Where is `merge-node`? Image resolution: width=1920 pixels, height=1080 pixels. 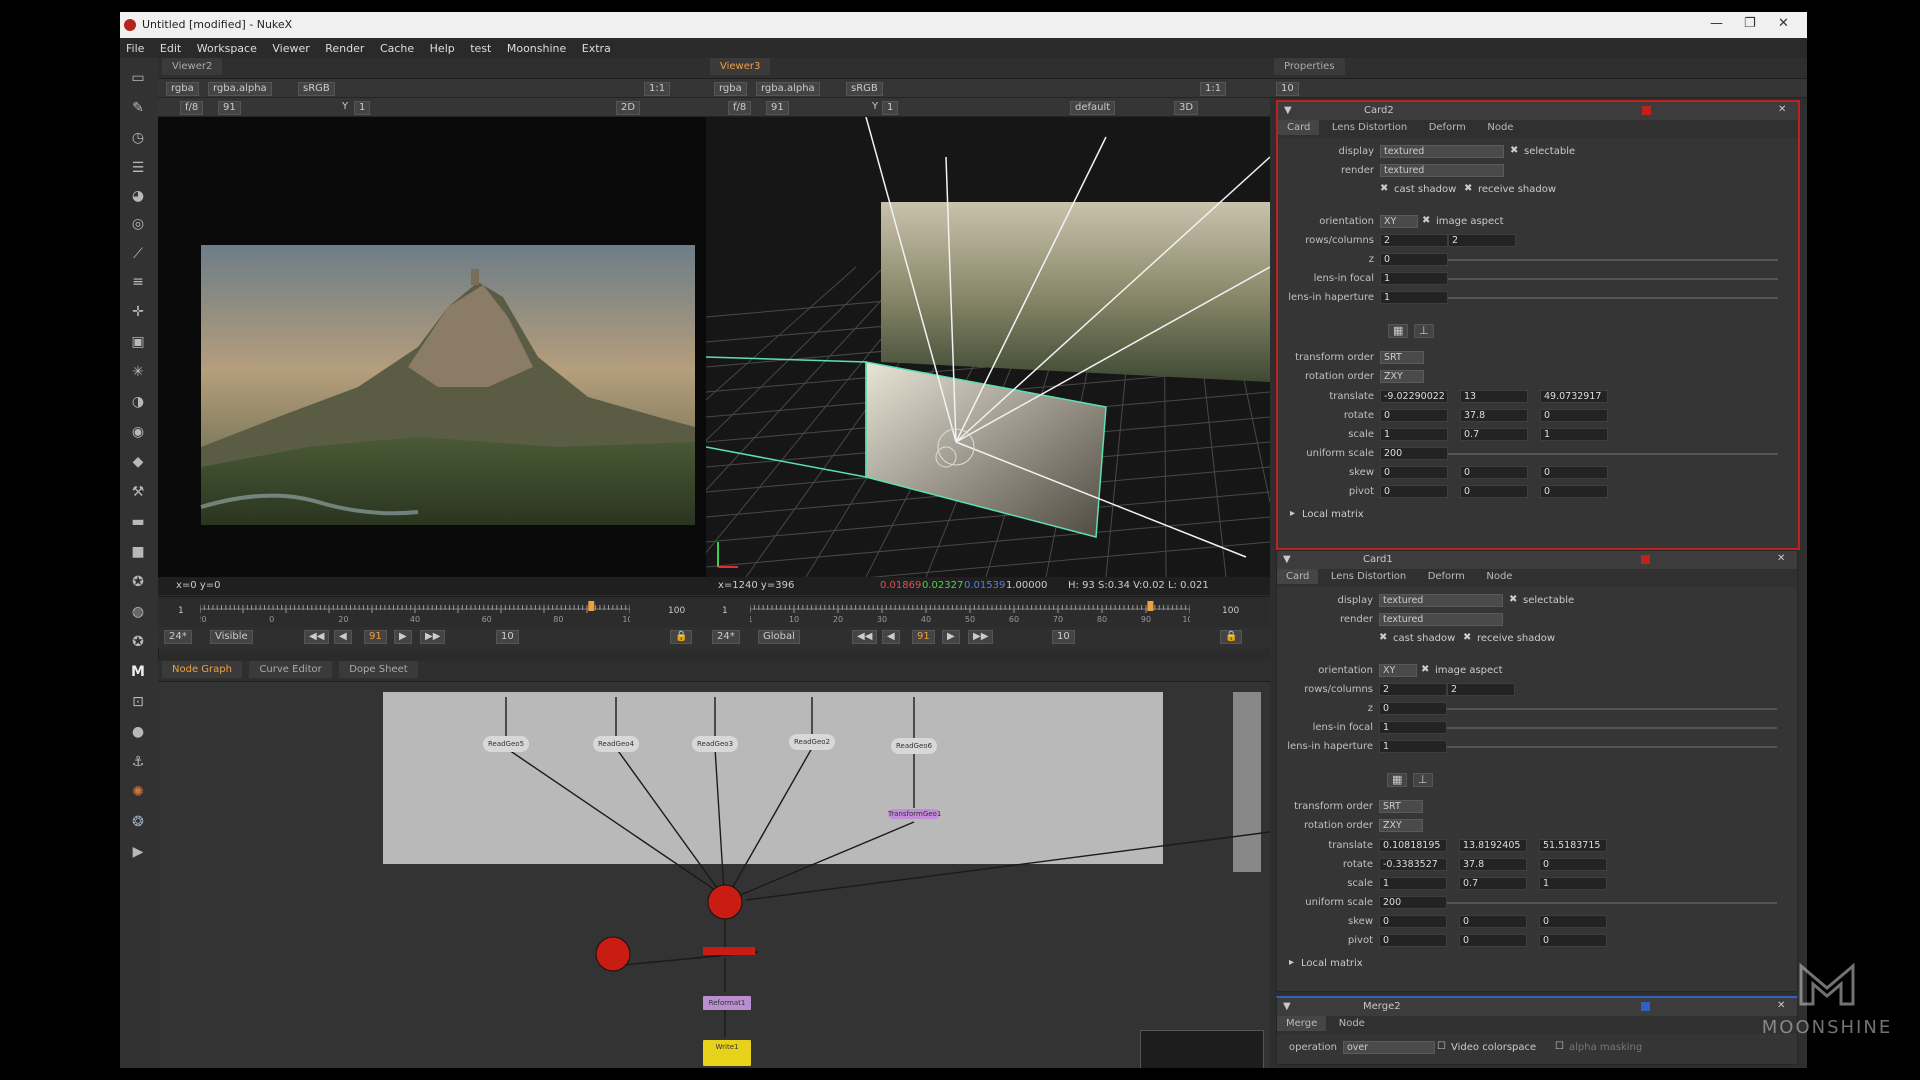 merge-node is located at coordinates (725, 902).